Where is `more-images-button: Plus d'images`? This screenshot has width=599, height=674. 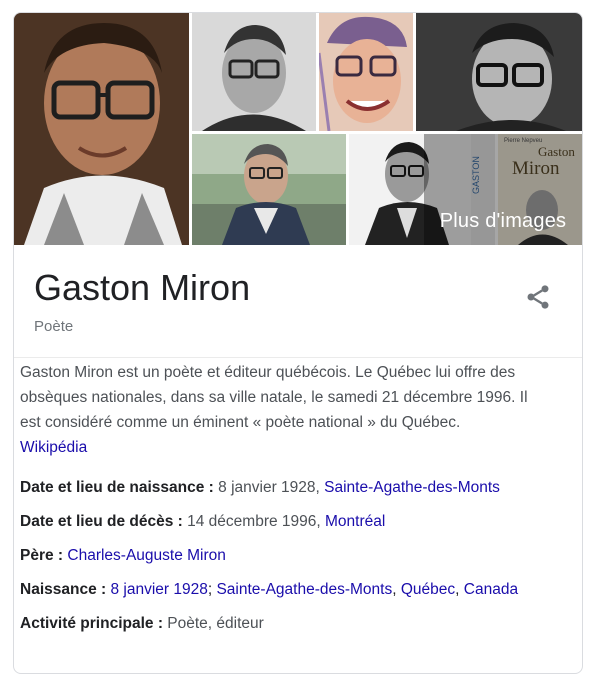
more-images-button: Plus d'images is located at coordinates (503, 189).